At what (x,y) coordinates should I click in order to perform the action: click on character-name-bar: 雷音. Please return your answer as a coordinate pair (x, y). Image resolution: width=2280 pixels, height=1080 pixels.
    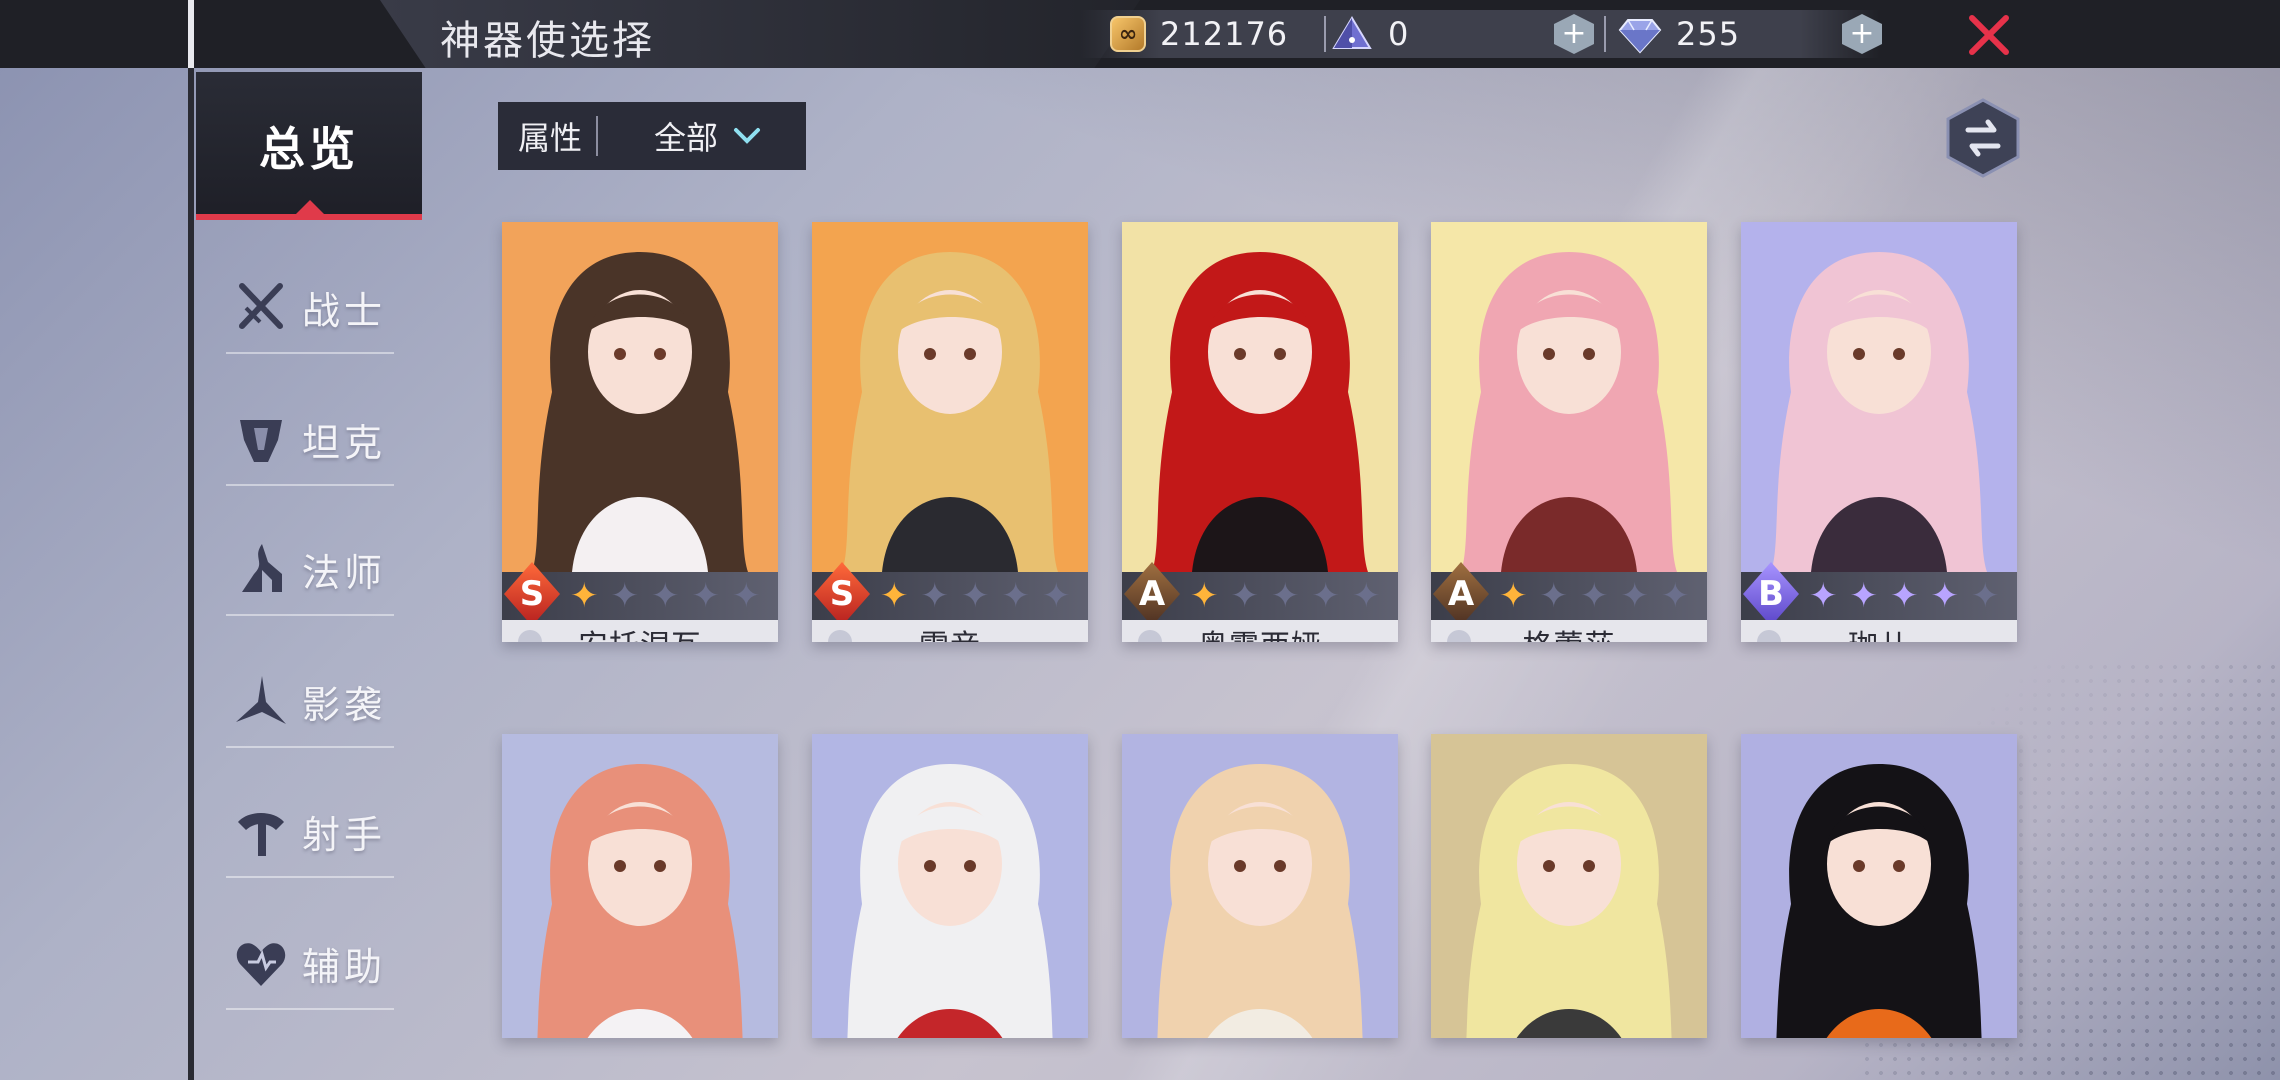
    Looking at the image, I should click on (950, 631).